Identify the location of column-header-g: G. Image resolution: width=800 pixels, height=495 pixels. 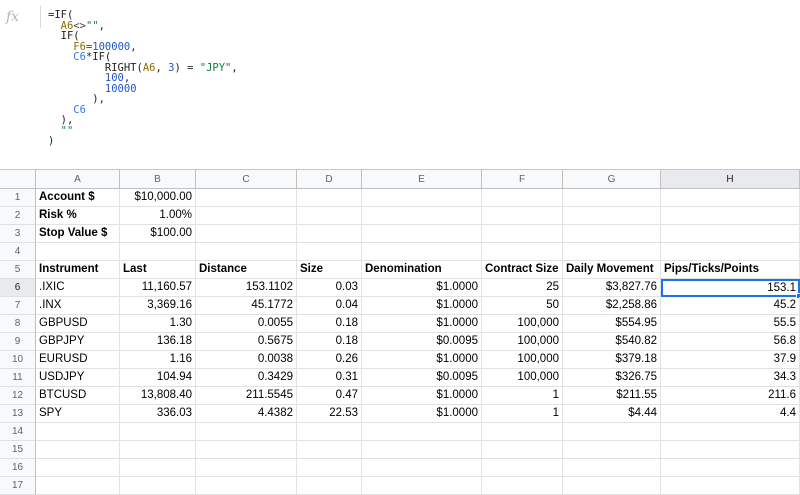
(612, 179).